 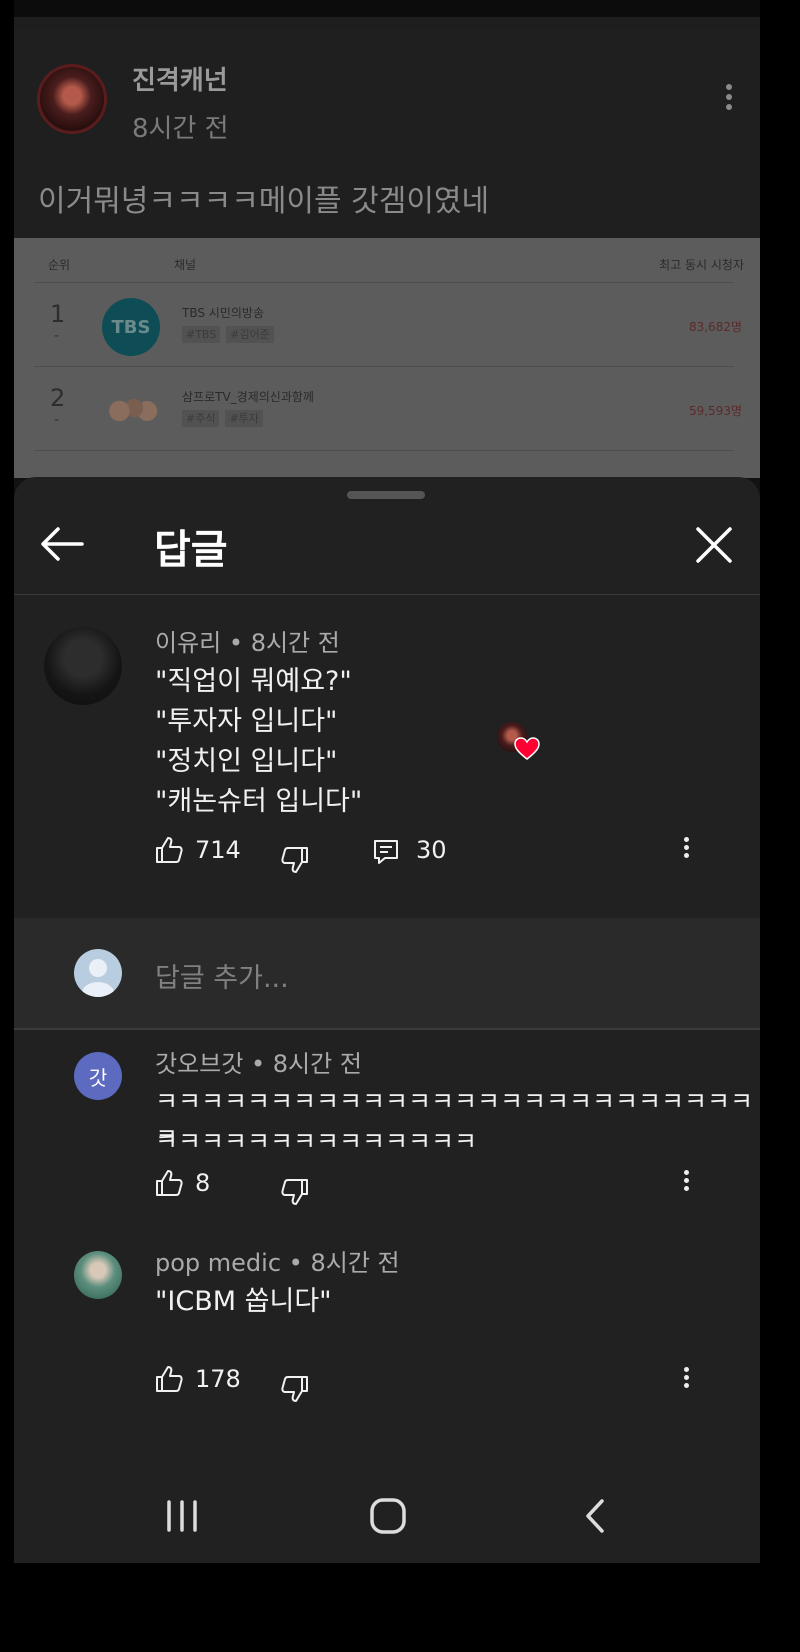 I want to click on background-post: 진격캐넌 8시간 전 이거뭐녕ㅋㅋㅋㅋ메이플 갓겜이였네, so click(x=387, y=133).